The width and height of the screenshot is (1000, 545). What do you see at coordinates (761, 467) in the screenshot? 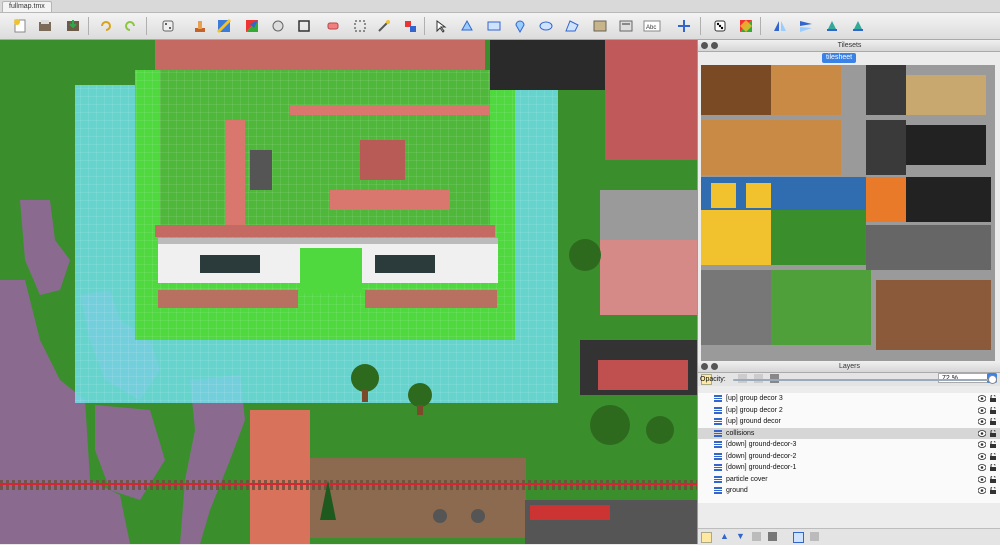
I see `layer-name: [down] ground-decor-1` at bounding box center [761, 467].